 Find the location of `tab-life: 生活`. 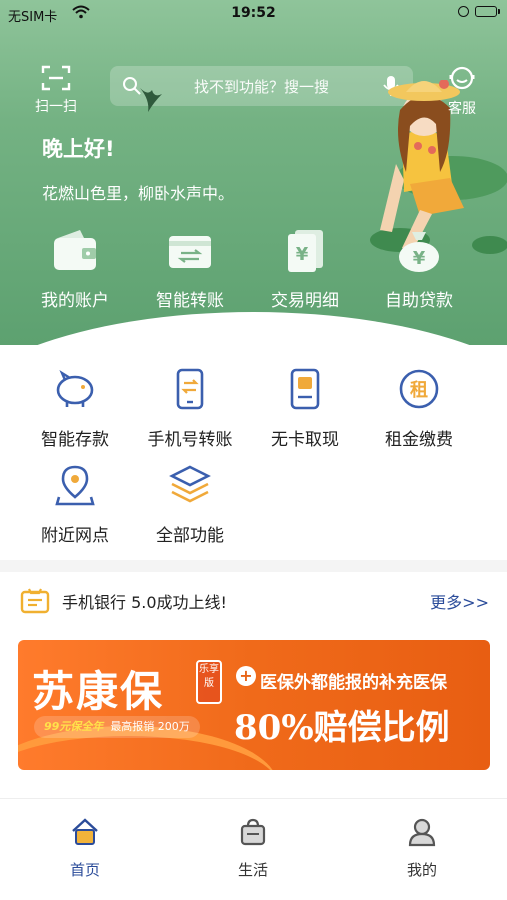

tab-life: 生活 is located at coordinates (253, 848).